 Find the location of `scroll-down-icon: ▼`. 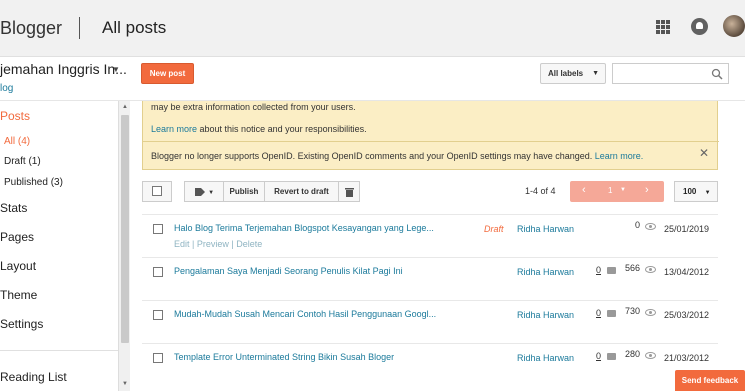

scroll-down-icon: ▼ is located at coordinates (125, 384).